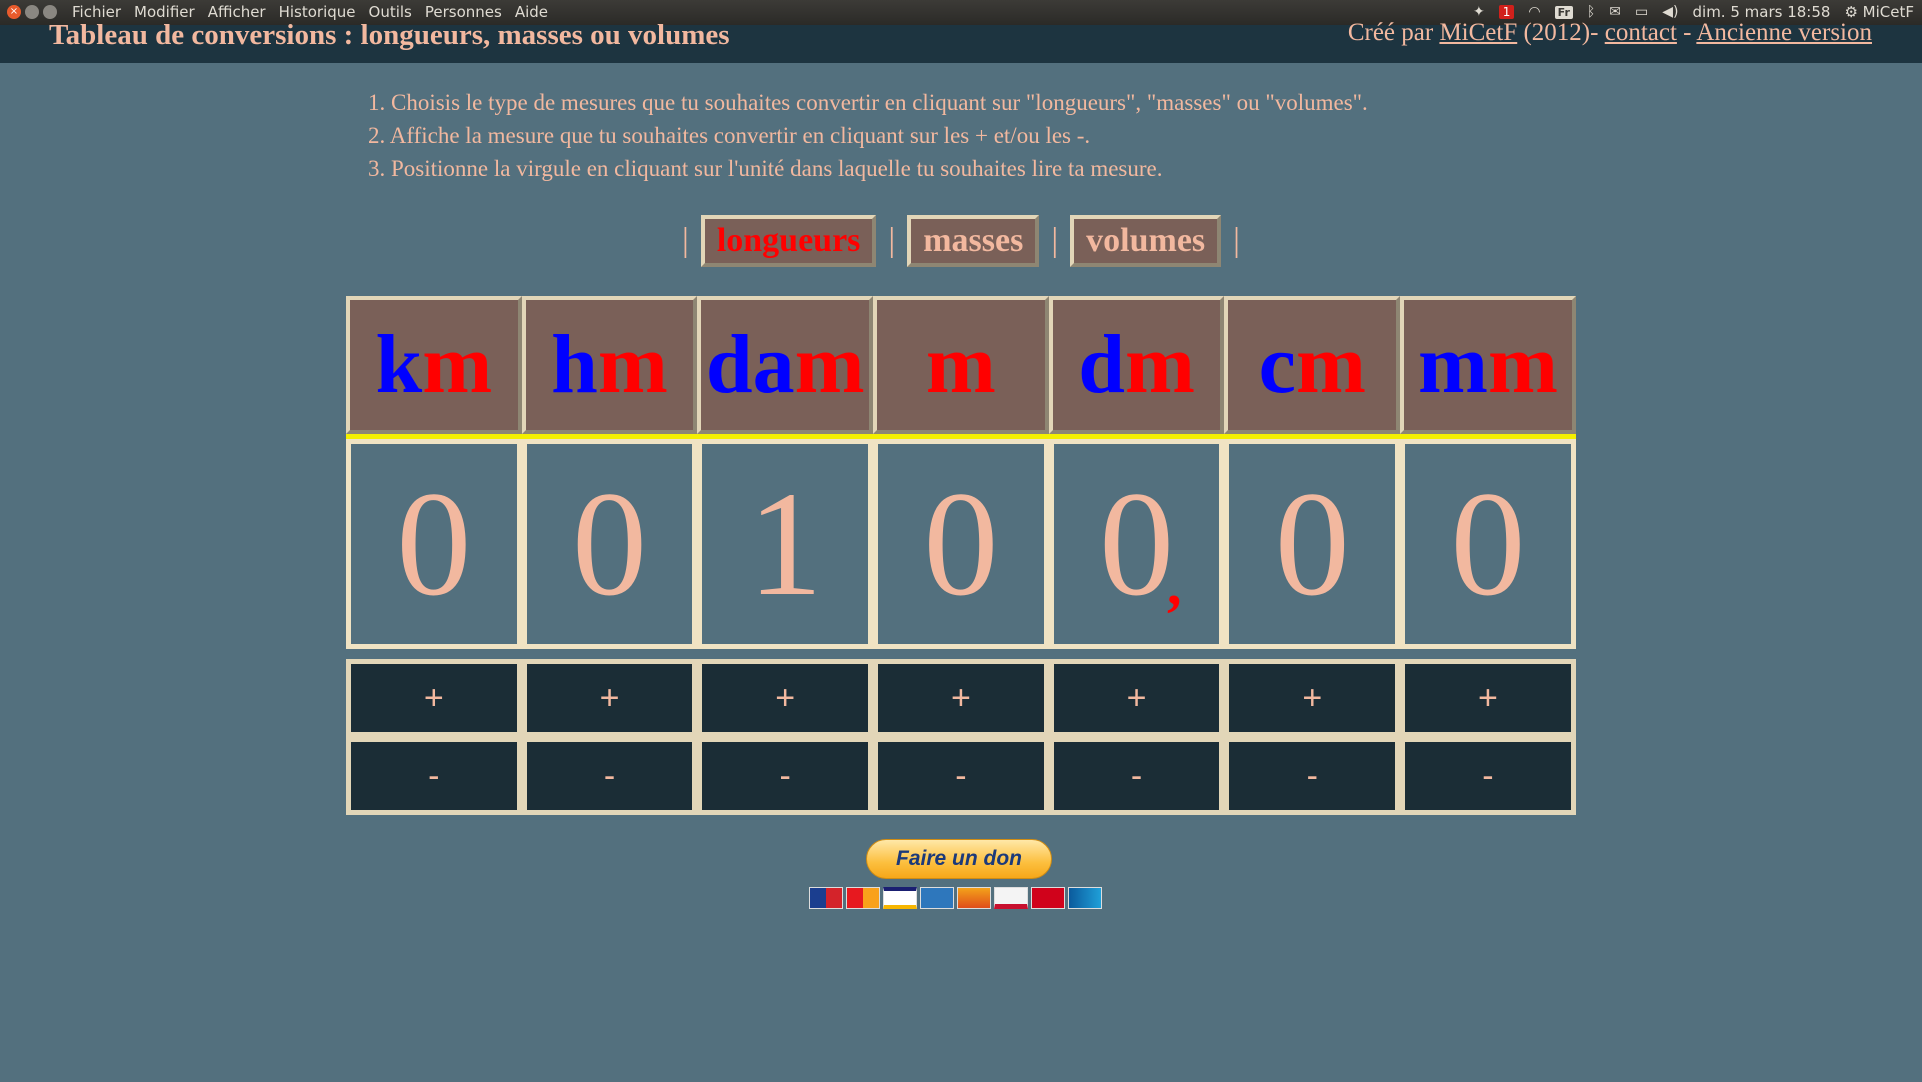  What do you see at coordinates (1011, 898) in the screenshot?
I see `sofinco-icon` at bounding box center [1011, 898].